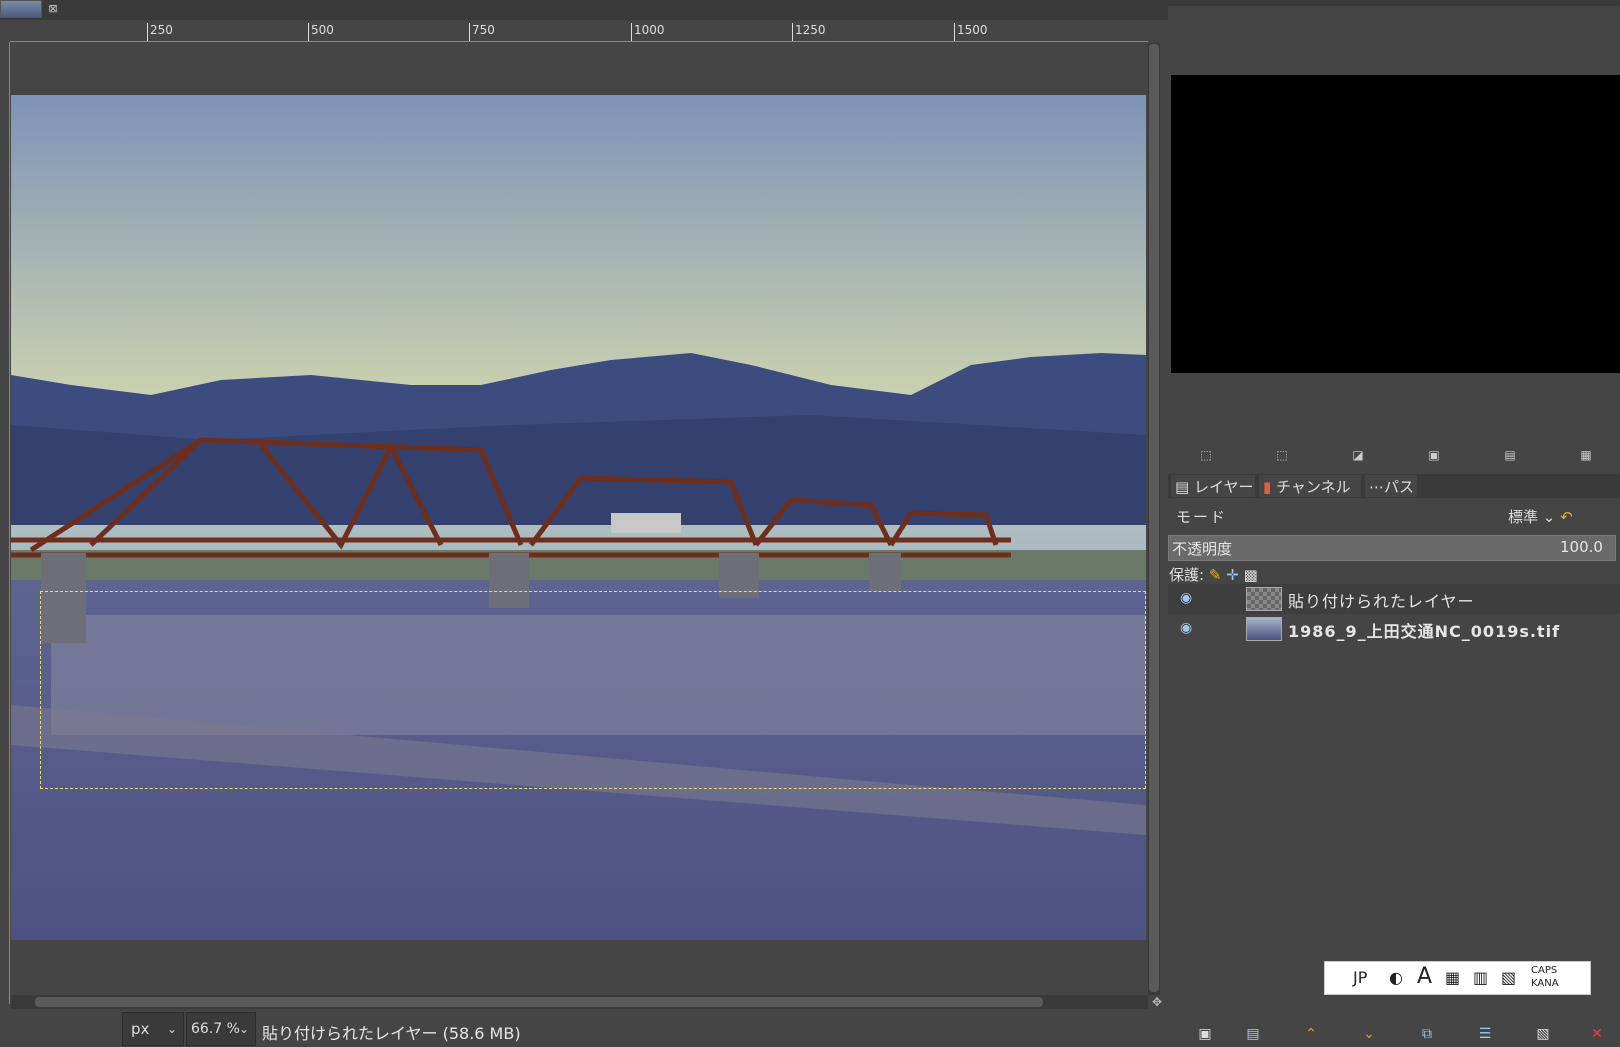 The image size is (1620, 1047). What do you see at coordinates (1399, 487) in the screenshot?
I see `tab-label: パス` at bounding box center [1399, 487].